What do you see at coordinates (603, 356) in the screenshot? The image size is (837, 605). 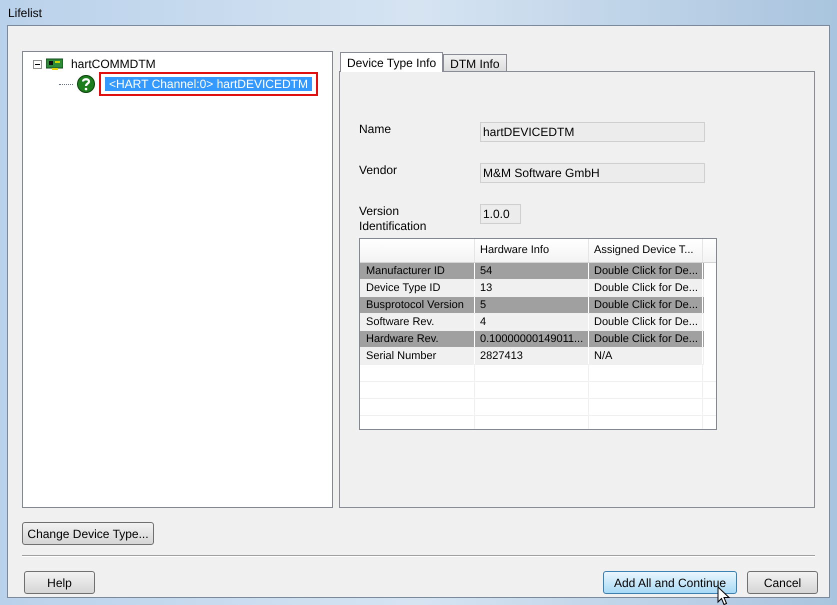 I see `table-cell-text: N/A` at bounding box center [603, 356].